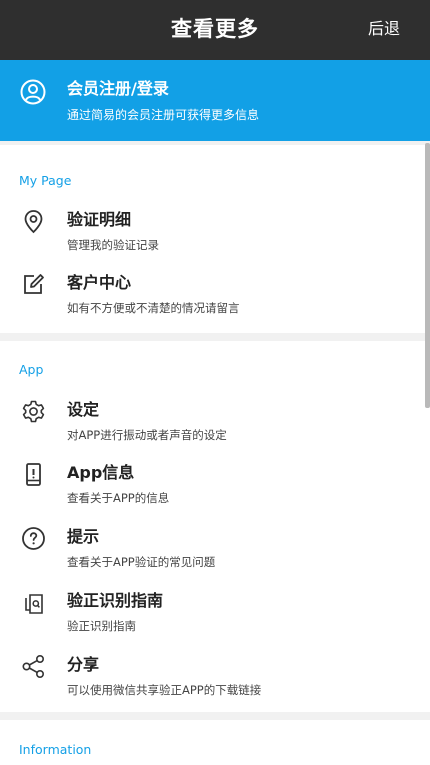 This screenshot has height=765, width=430. What do you see at coordinates (31, 369) in the screenshot?
I see `section-label-app: App` at bounding box center [31, 369].